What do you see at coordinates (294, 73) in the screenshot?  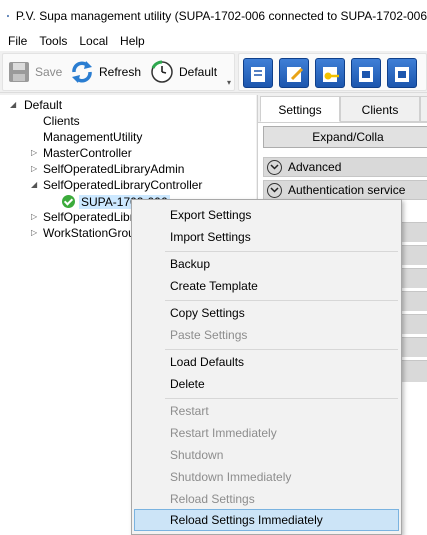 I see `edit-icon` at bounding box center [294, 73].